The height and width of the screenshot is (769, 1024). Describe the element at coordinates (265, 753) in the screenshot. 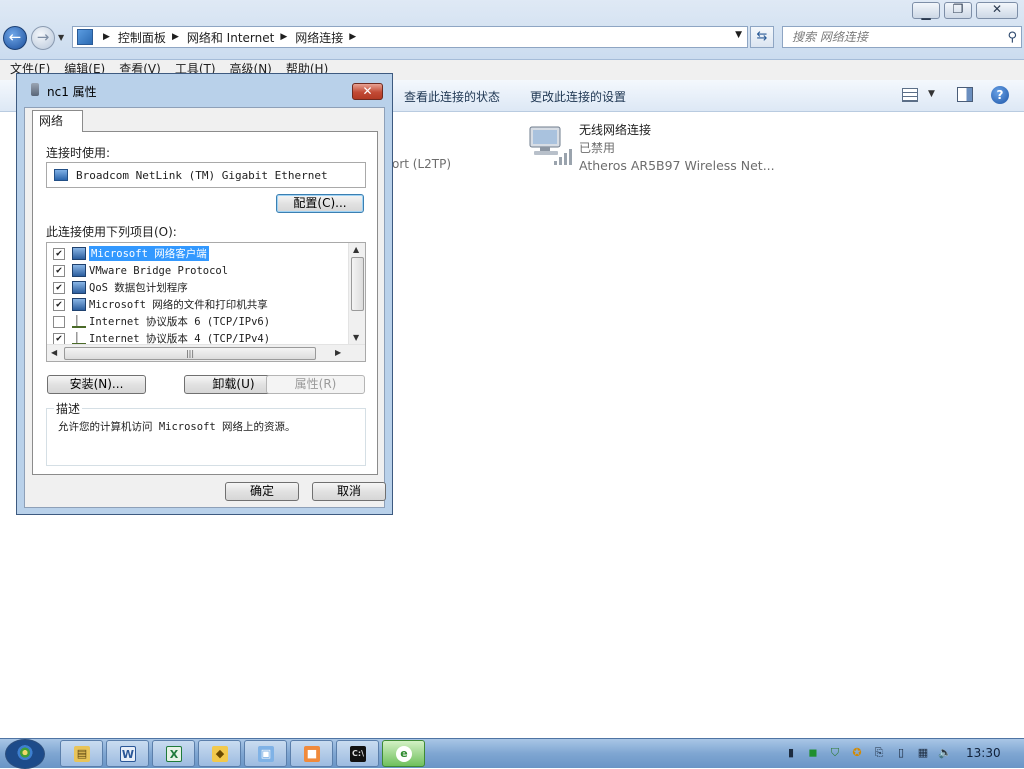

I see `taskbar-app-5: ▣` at that location.